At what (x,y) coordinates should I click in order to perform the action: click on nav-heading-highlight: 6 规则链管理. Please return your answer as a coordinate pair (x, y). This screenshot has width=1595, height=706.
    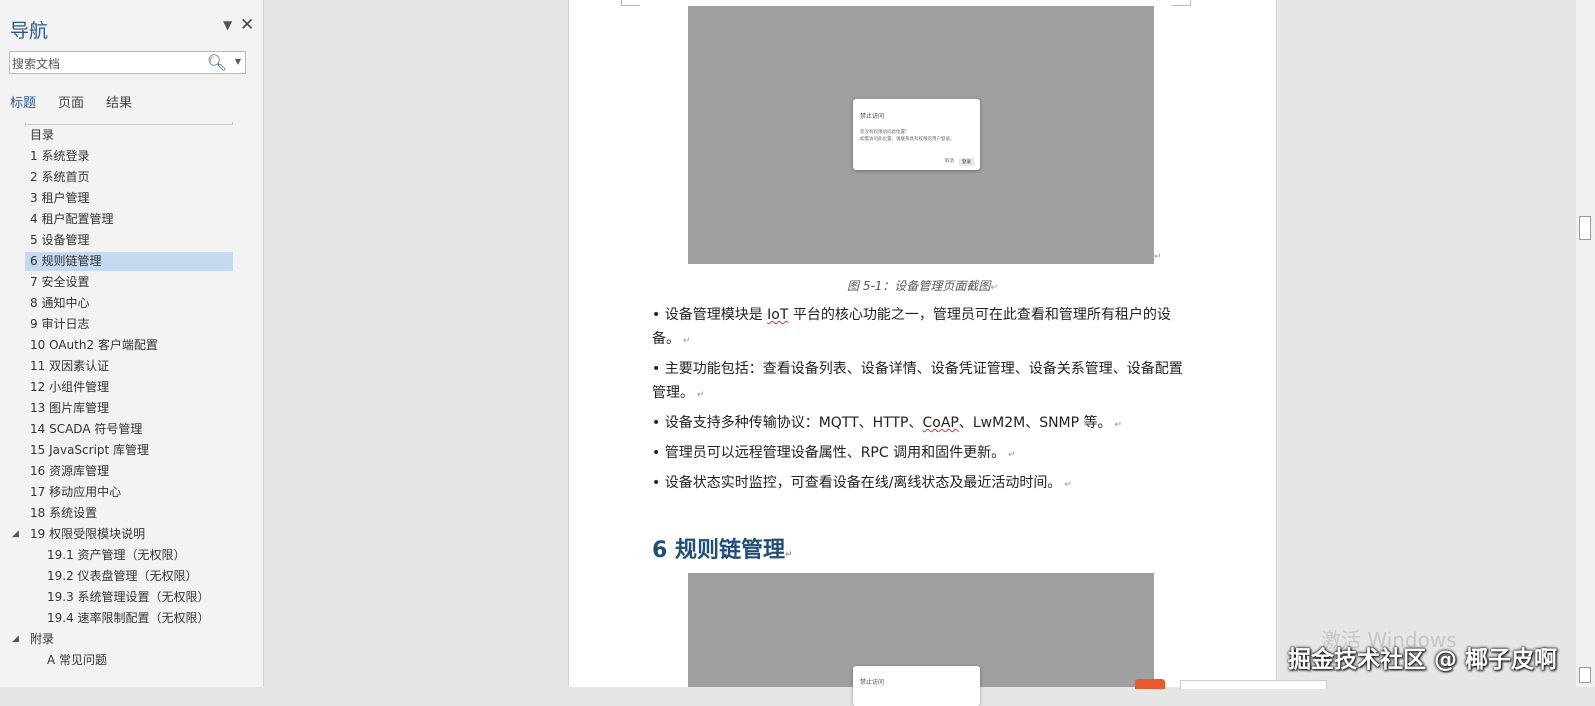
    Looking at the image, I should click on (129, 261).